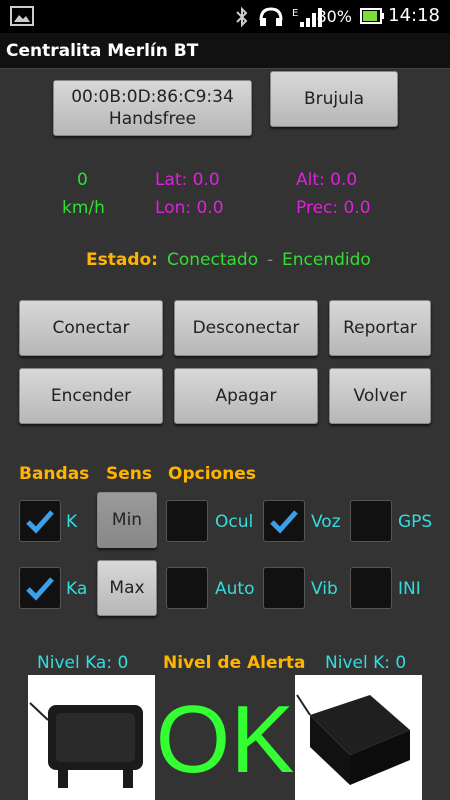  Describe the element at coordinates (152, 108) in the screenshot. I see `device-button: 00:0B:0D:86:C9:34 Handsfree` at that location.